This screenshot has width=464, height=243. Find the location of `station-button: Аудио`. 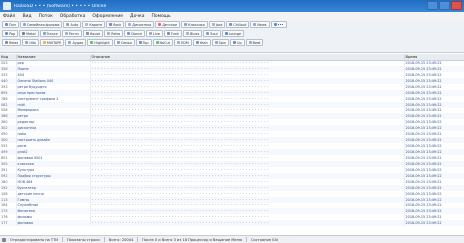

station-button: Аудио is located at coordinates (76, 42).